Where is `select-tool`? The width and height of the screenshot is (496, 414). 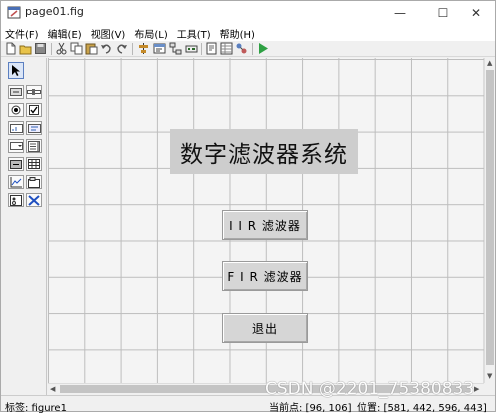
select-tool is located at coordinates (16, 70).